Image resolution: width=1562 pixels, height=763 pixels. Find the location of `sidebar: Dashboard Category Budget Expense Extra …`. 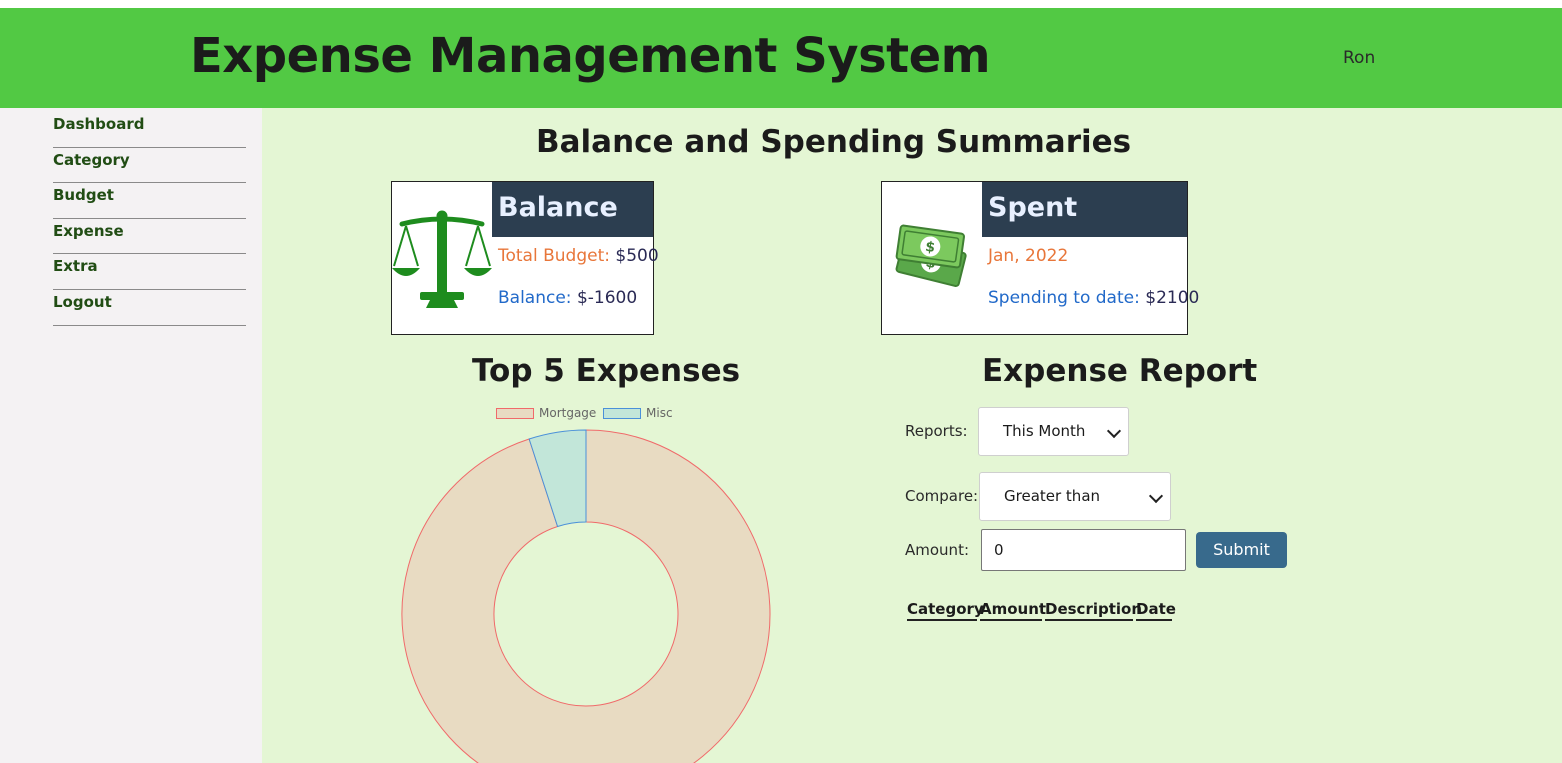

sidebar: Dashboard Category Budget Expense Extra … is located at coordinates (131, 435).